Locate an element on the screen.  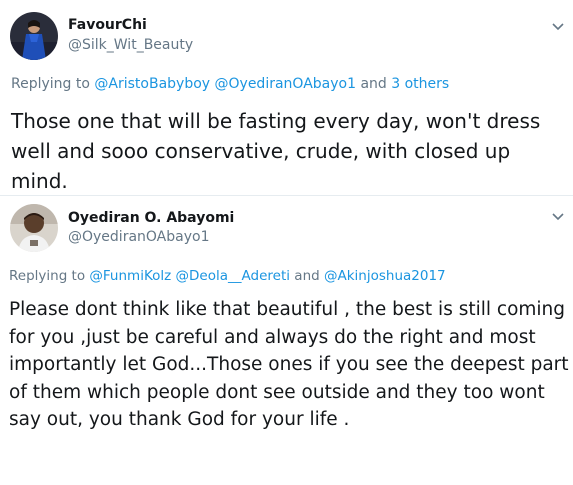
display-name: FavourChi is located at coordinates (107, 25).